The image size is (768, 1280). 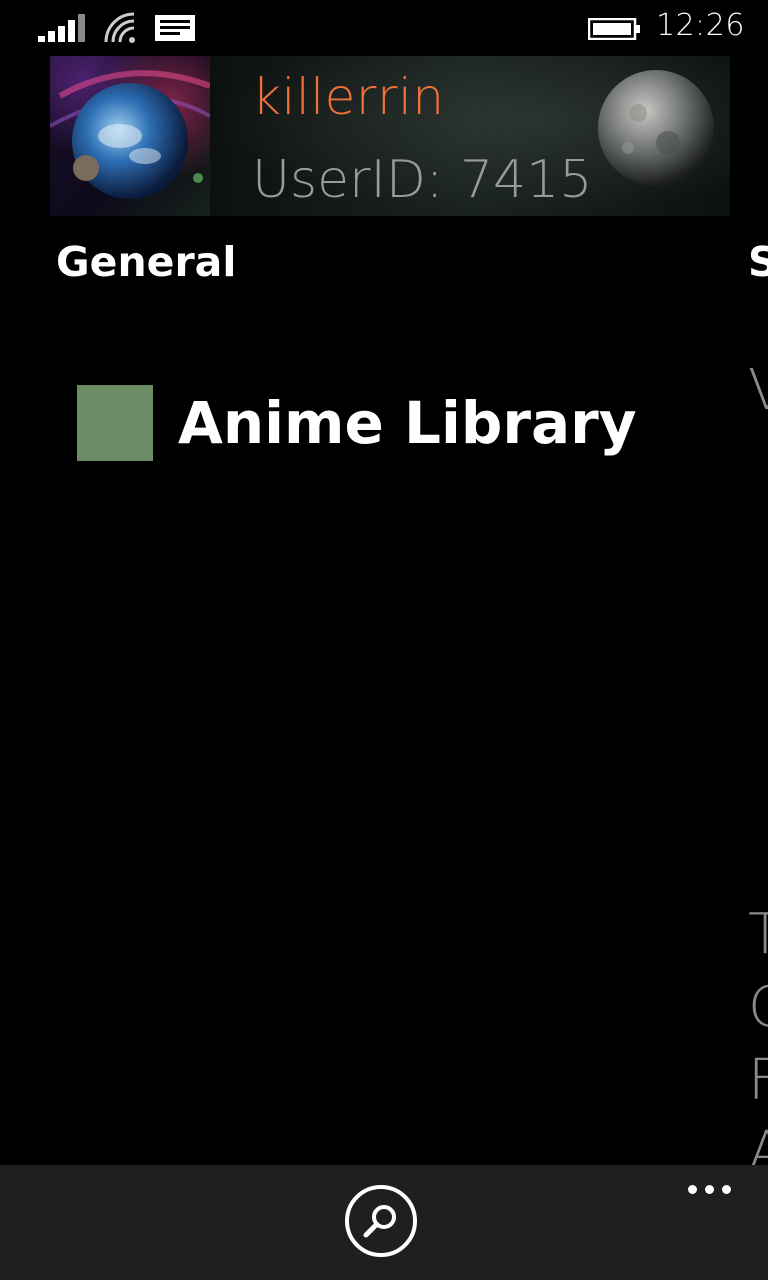 I want to click on search-button, so click(x=381, y=1221).